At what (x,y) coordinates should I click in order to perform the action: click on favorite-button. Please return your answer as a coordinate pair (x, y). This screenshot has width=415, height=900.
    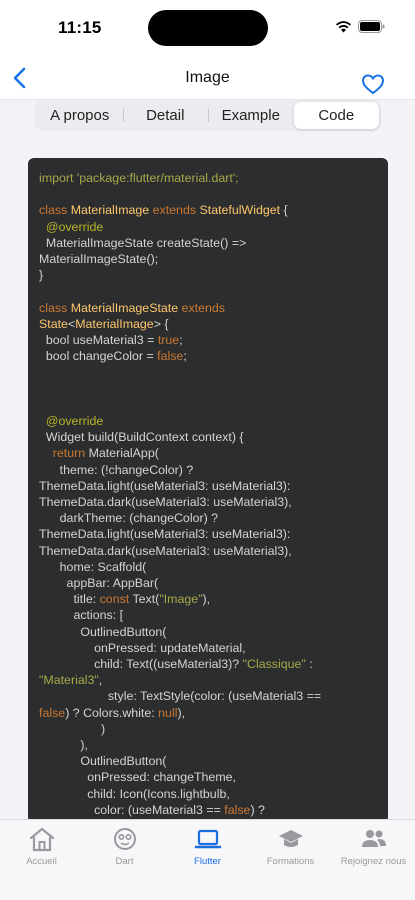
    Looking at the image, I should click on (373, 85).